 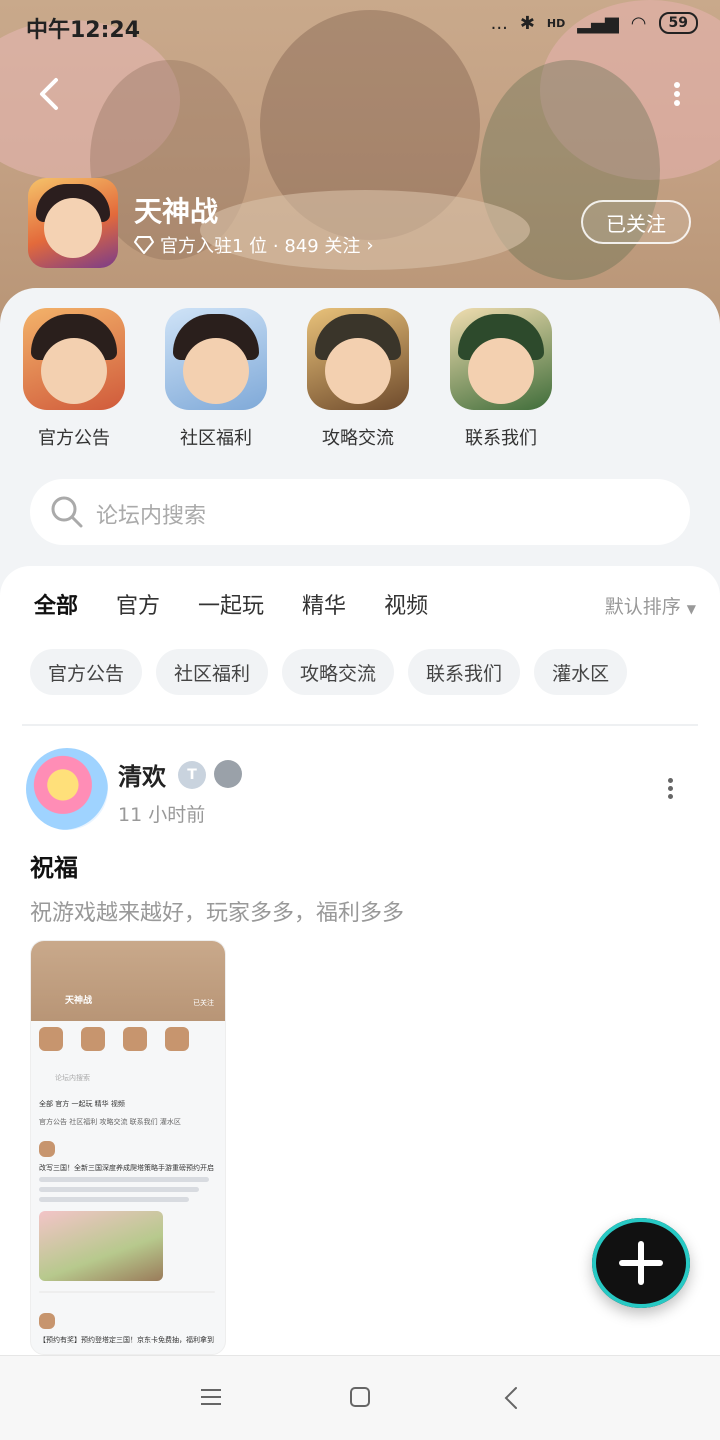 I want to click on menu-icon, so click(x=211, y=1397).